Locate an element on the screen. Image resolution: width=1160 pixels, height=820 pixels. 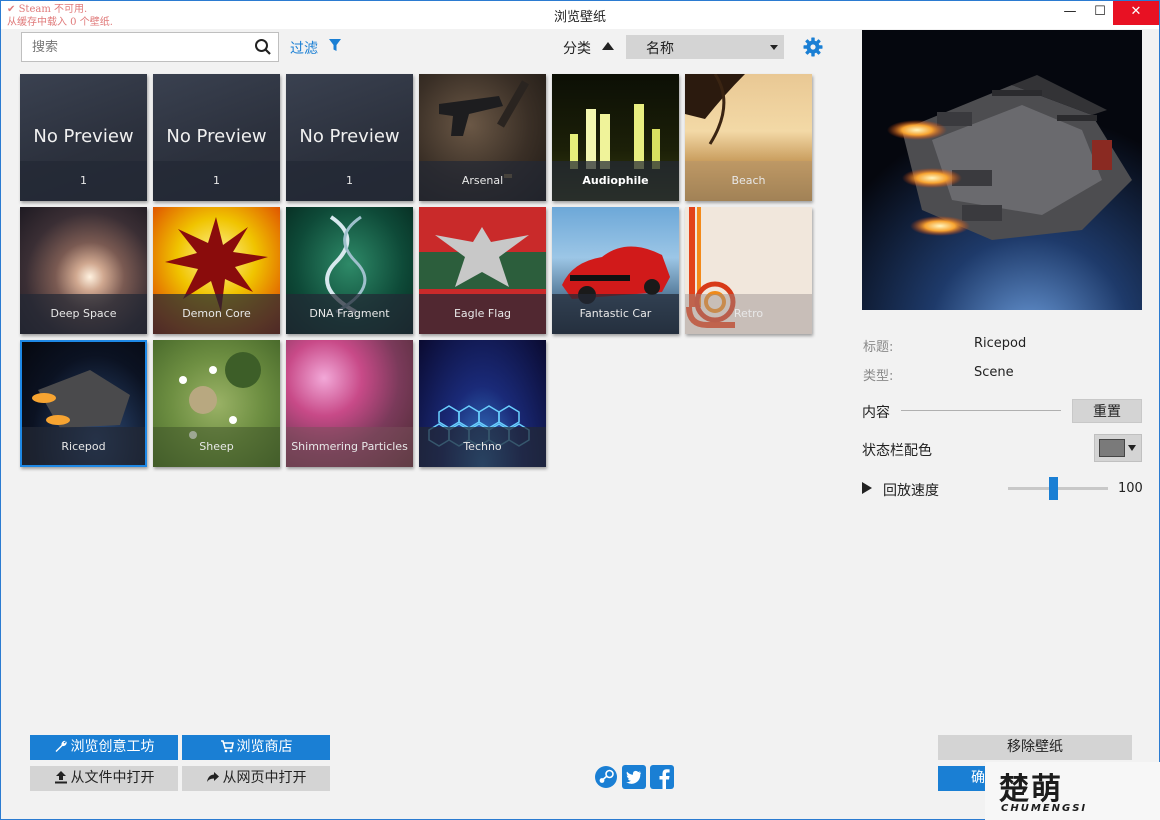
sort-label: 分类 is located at coordinates (577, 49).